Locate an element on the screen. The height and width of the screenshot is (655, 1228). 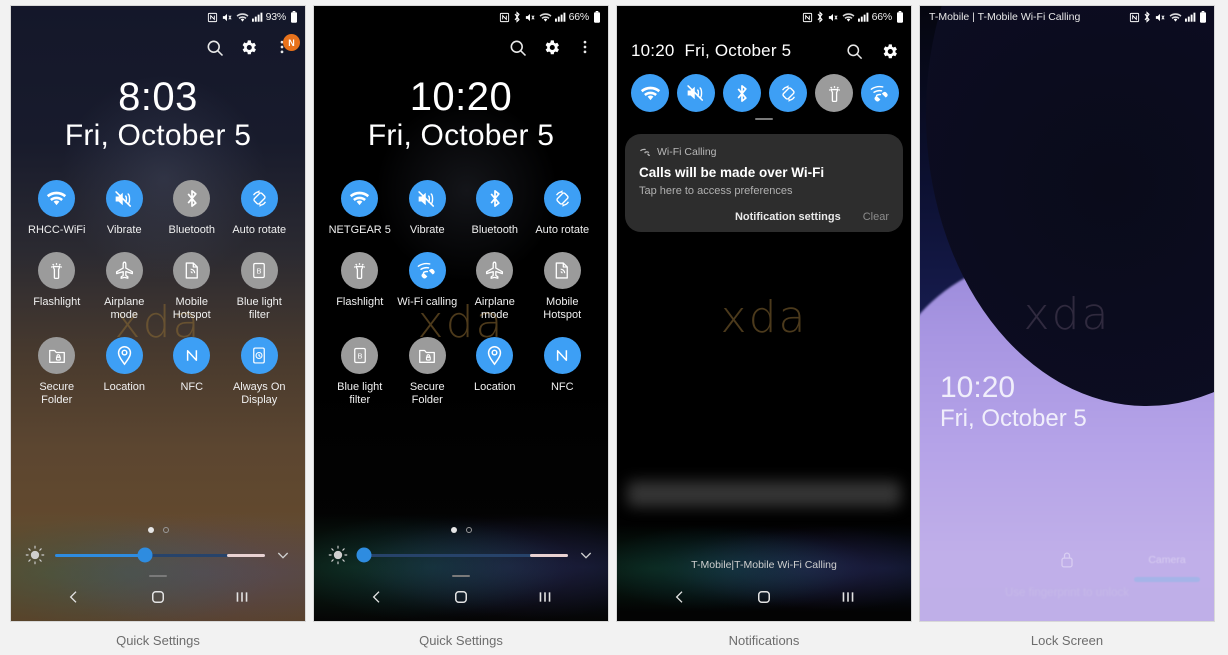
quick-tile-wifi is located at coordinates (650, 93).